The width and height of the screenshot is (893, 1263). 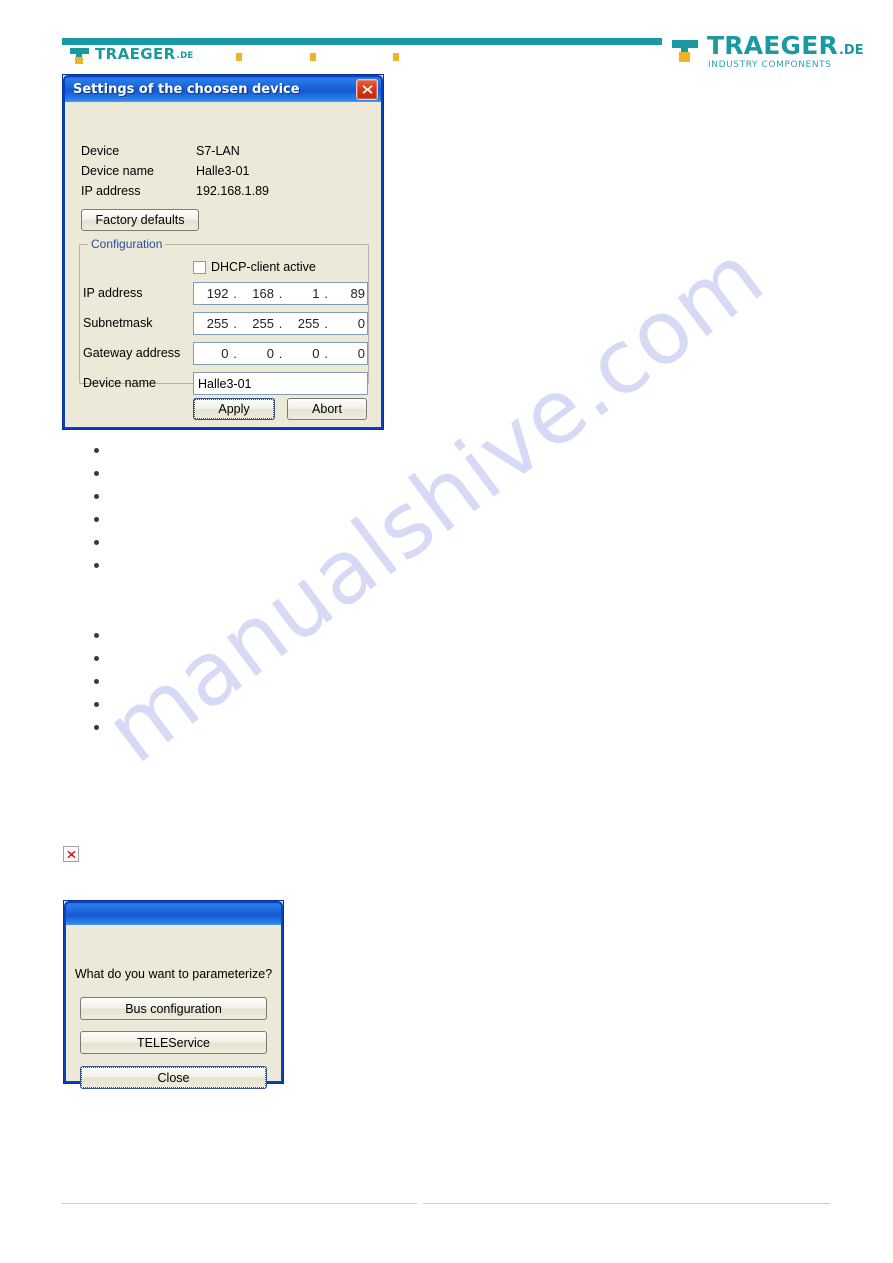 I want to click on subnet-octet-1: 255, so click(x=212, y=323).